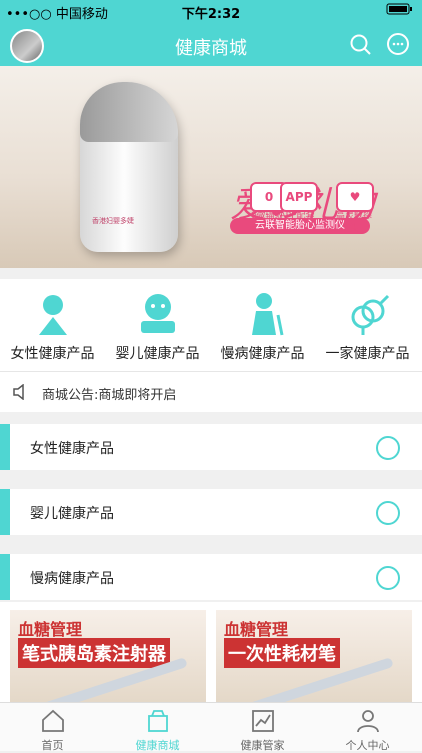 This screenshot has height=753, width=422. What do you see at coordinates (113, 221) in the screenshot?
I see `device-label: 香港妇婴多婕` at bounding box center [113, 221].